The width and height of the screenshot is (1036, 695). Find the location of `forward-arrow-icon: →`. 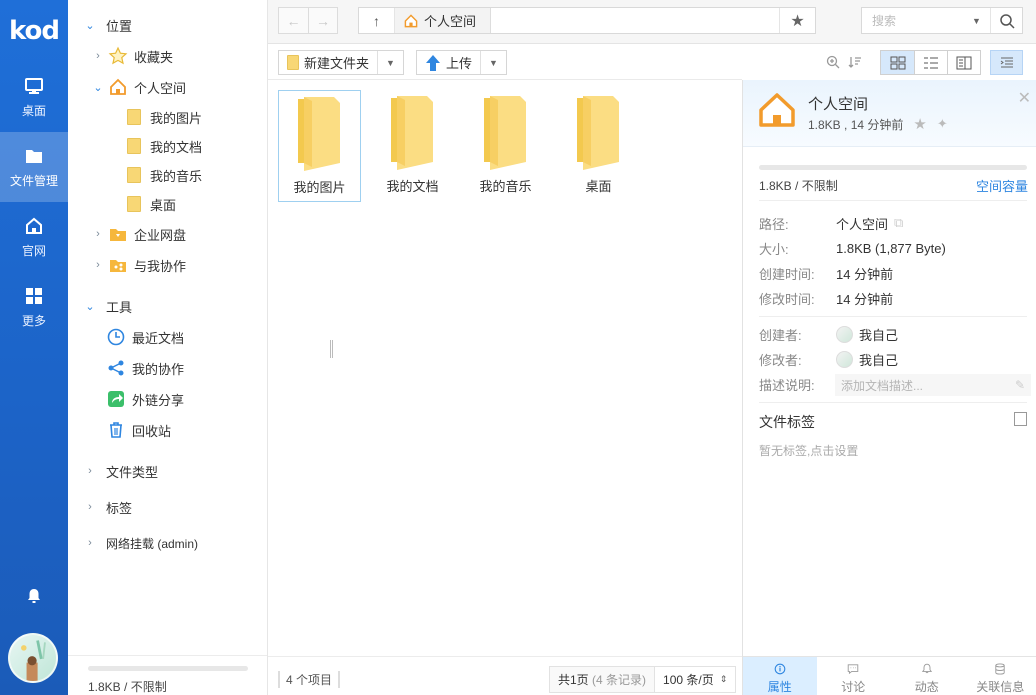

forward-arrow-icon: → is located at coordinates (322, 20).